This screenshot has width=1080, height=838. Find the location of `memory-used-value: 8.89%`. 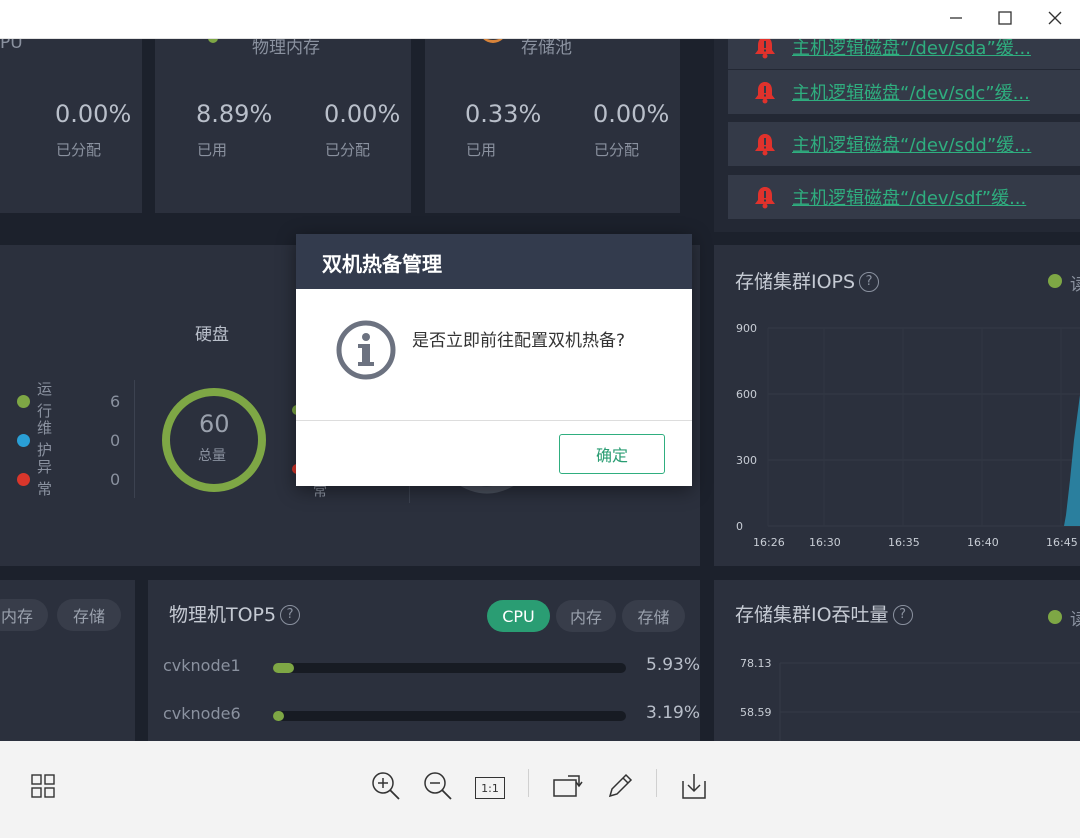

memory-used-value: 8.89% is located at coordinates (234, 114).